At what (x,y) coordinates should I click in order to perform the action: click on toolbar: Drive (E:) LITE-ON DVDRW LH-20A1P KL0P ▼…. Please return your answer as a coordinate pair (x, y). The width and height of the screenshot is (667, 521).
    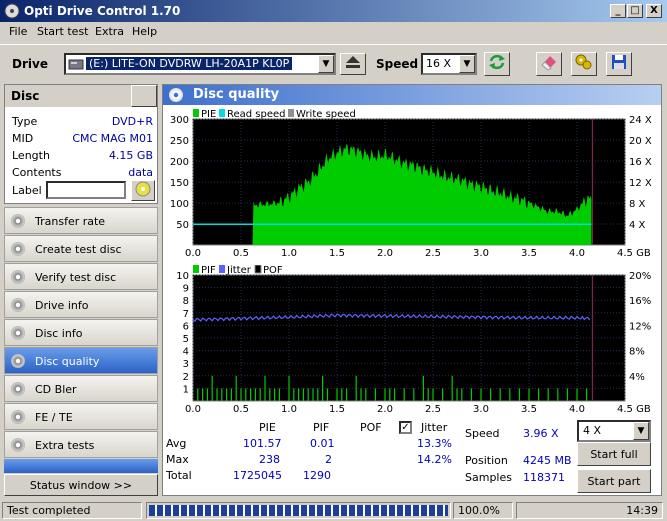
    Looking at the image, I should click on (333, 63).